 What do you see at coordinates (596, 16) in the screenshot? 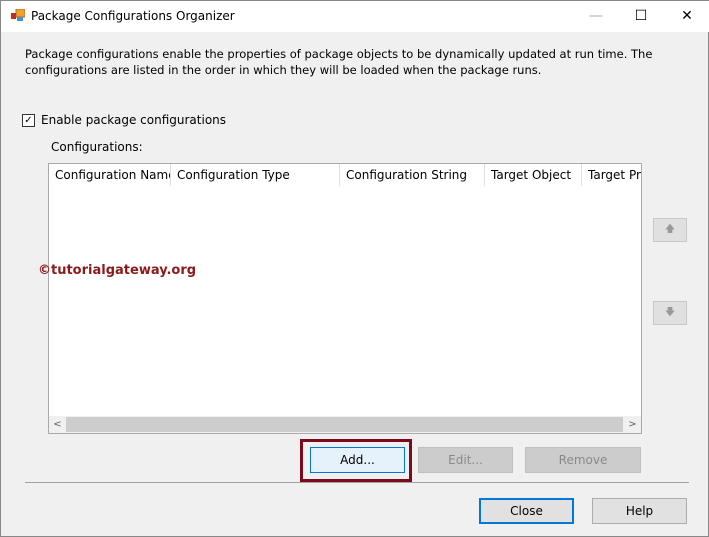
I see `minimize-button: —` at bounding box center [596, 16].